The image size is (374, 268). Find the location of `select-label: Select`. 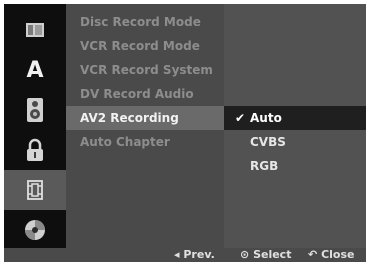

select-label: Select is located at coordinates (272, 254).